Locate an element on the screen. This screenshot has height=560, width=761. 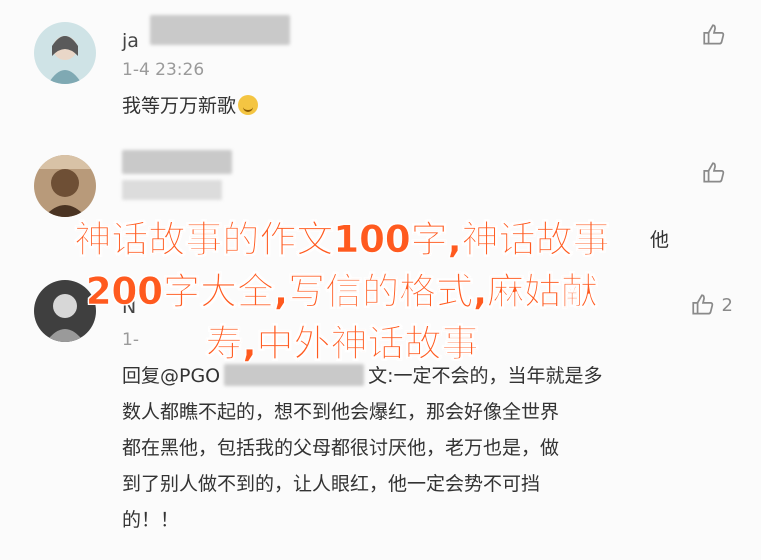
redacted-timestamp is located at coordinates (172, 190).